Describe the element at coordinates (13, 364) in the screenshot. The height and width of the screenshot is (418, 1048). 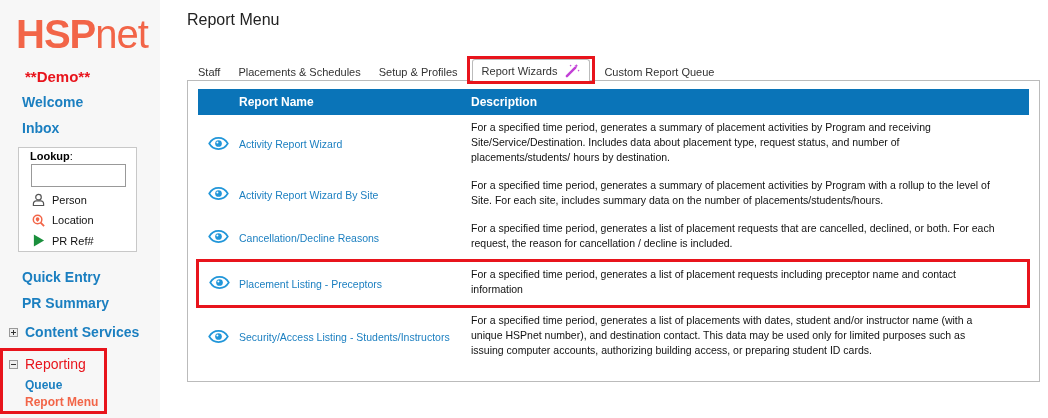
I see `collapse-icon` at that location.